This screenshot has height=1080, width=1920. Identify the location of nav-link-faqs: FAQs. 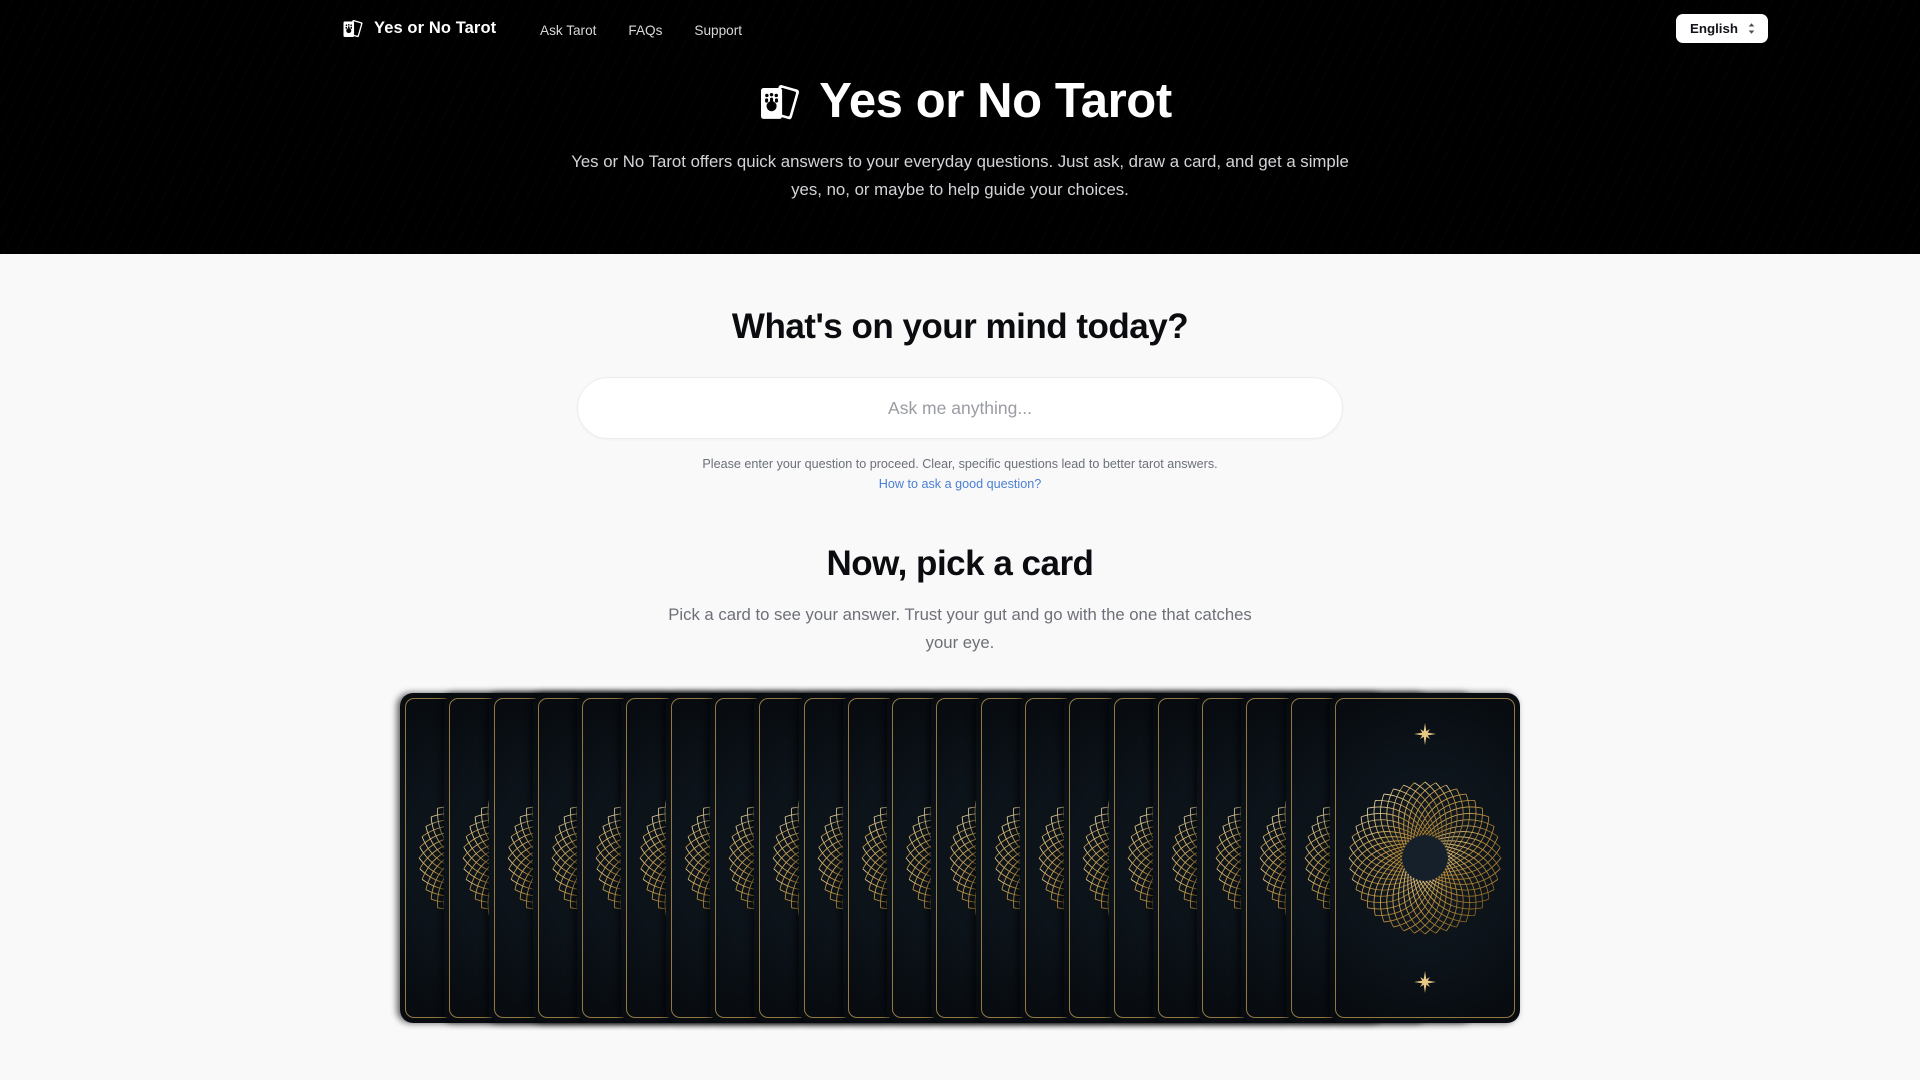
(645, 30).